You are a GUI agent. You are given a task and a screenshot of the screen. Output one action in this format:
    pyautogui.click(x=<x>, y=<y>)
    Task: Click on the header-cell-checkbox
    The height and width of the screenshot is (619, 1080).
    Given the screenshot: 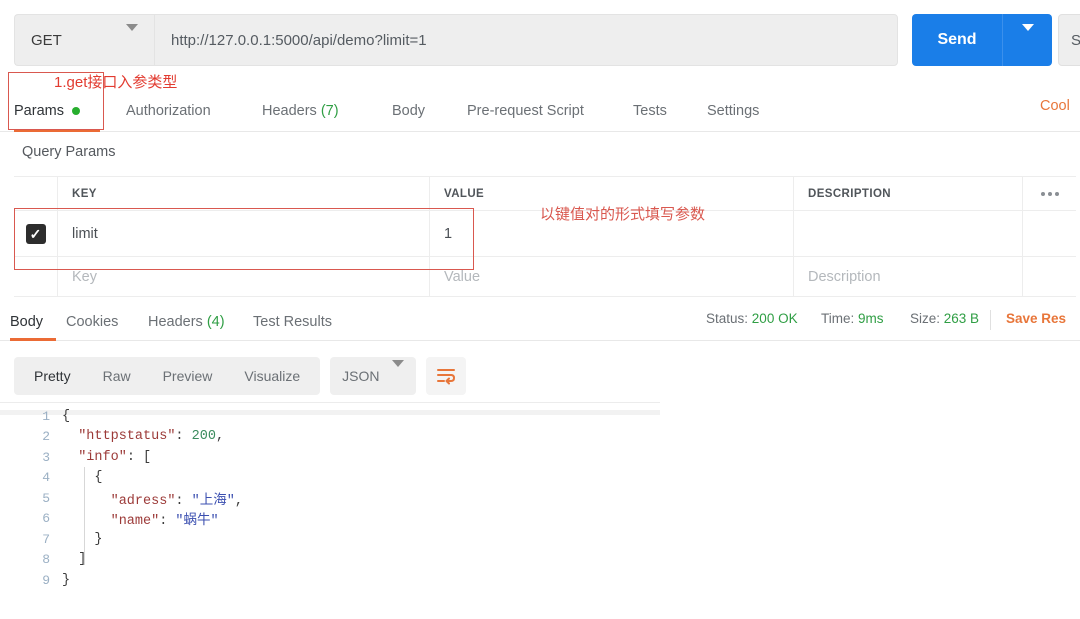 What is the action you would take?
    pyautogui.click(x=36, y=193)
    